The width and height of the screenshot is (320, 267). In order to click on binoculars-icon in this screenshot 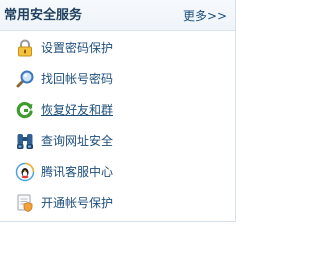, I will do `click(25, 141)`.